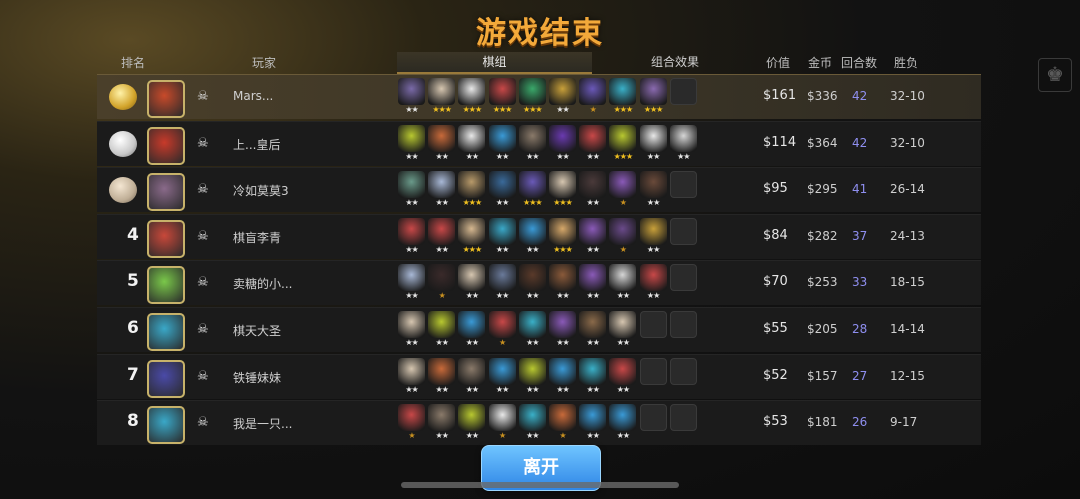  What do you see at coordinates (257, 377) in the screenshot?
I see `player-name: 铁锤妹妹` at bounding box center [257, 377].